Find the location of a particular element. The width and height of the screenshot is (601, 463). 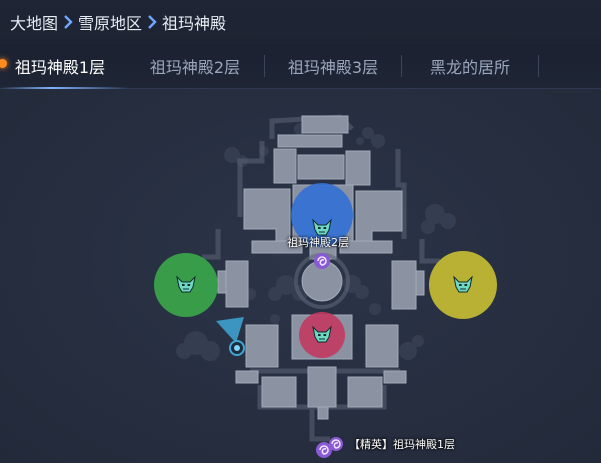

portal-elite-floor-1-label: 【精英】祖玛神殿1层 is located at coordinates (402, 444).